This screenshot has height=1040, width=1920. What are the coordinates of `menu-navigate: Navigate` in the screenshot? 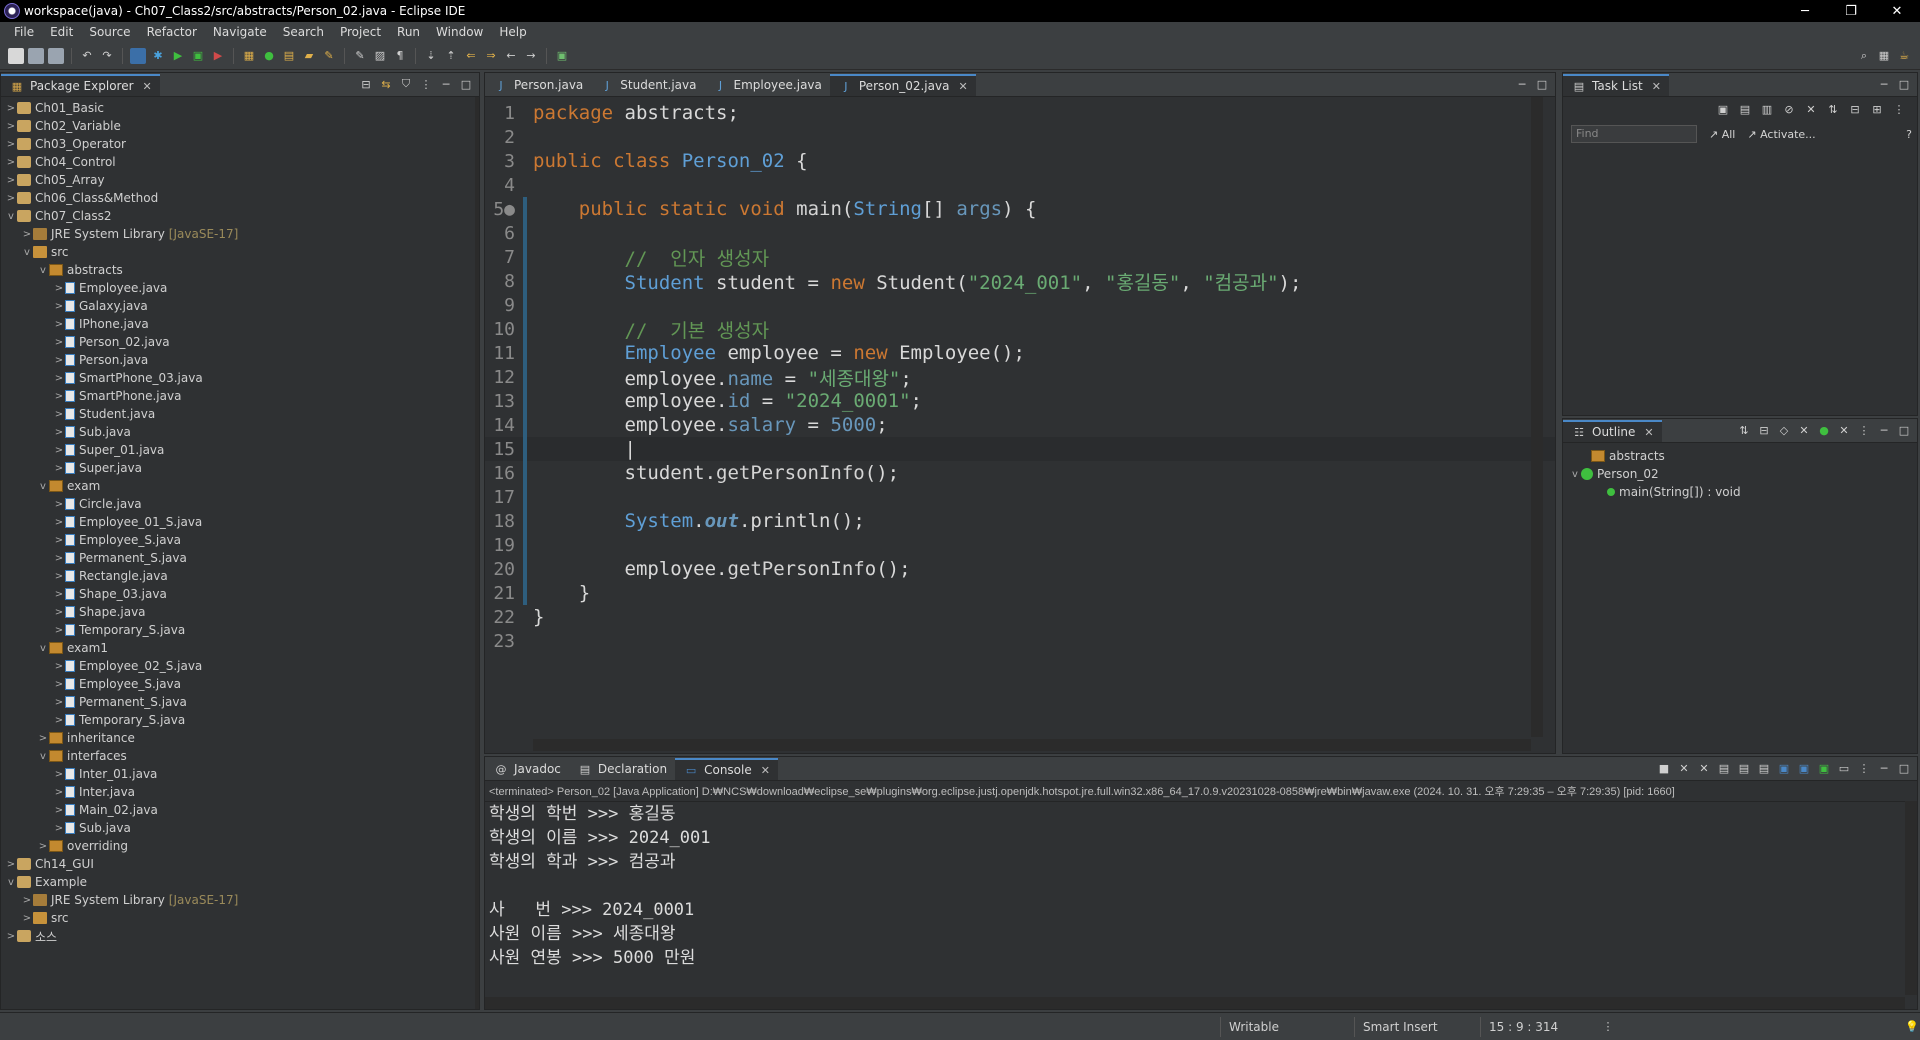 It's located at (240, 32).